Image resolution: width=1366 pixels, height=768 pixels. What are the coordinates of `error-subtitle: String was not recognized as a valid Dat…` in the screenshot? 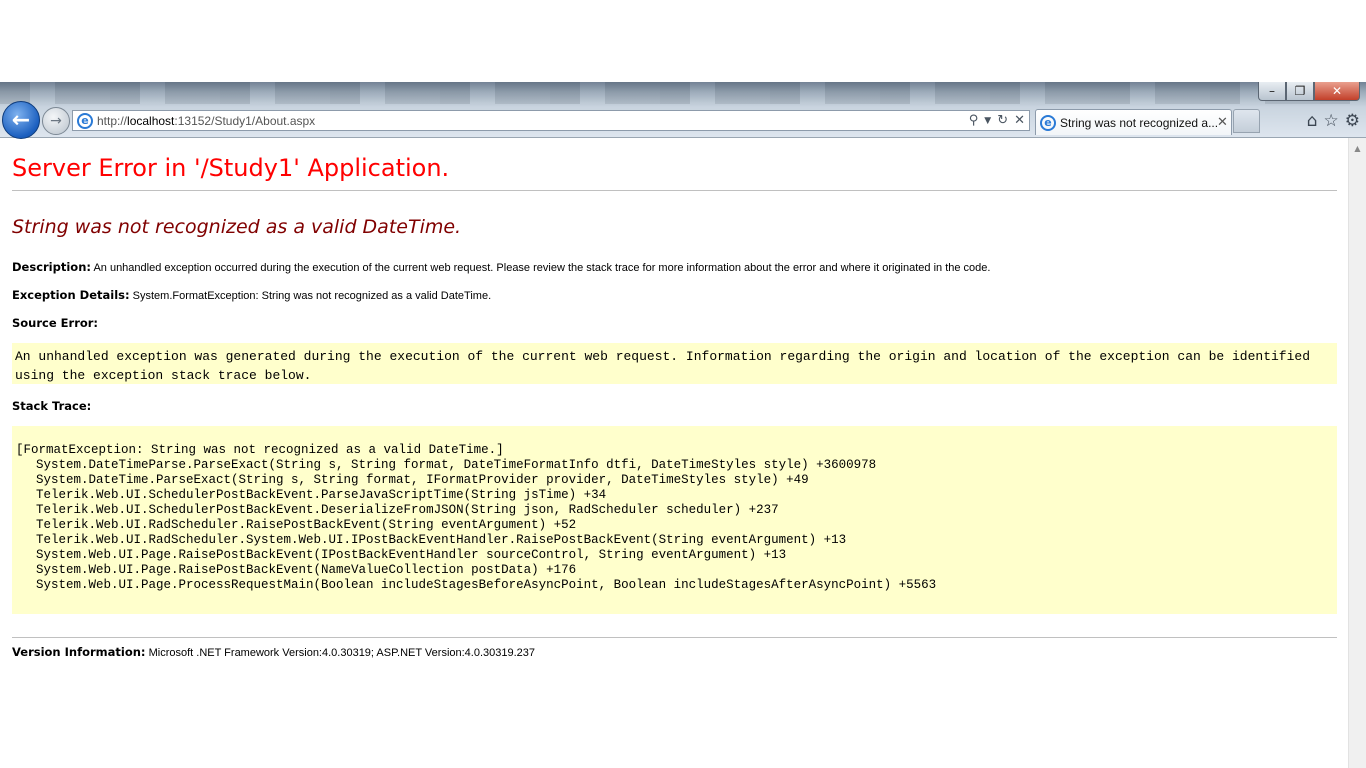 It's located at (237, 227).